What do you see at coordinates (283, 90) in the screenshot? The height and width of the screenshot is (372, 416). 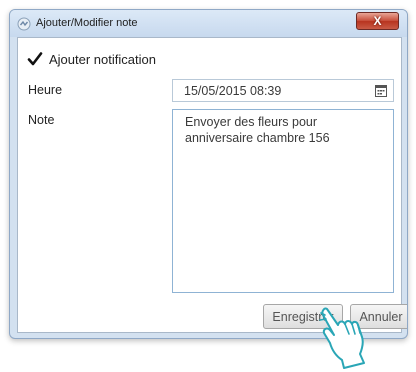 I see `heure-field: 15/05/2015 08:39` at bounding box center [283, 90].